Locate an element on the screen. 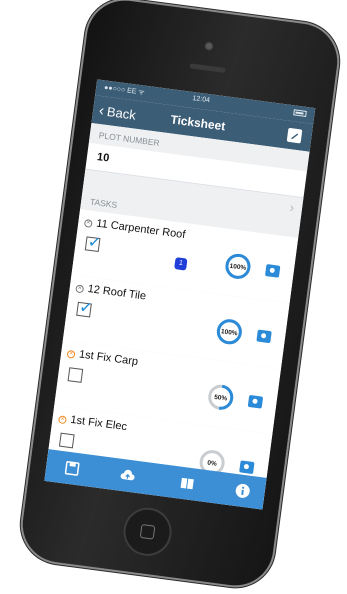 The image size is (347, 594). clock: 12:04 is located at coordinates (201, 99).